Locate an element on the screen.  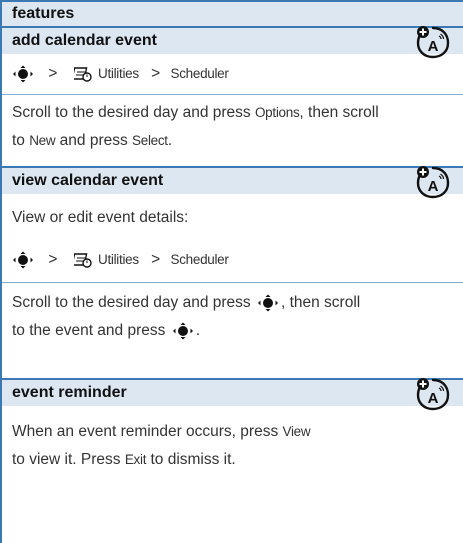
text-run: and press is located at coordinates (94, 140).